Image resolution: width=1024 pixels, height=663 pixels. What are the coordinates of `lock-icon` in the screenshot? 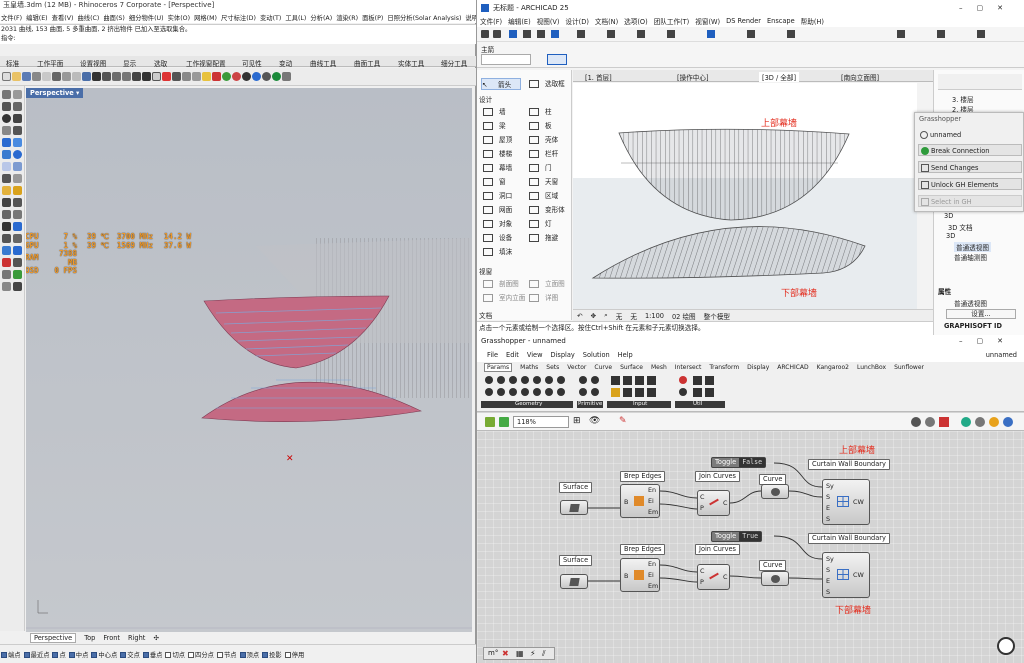 It's located at (216, 76).